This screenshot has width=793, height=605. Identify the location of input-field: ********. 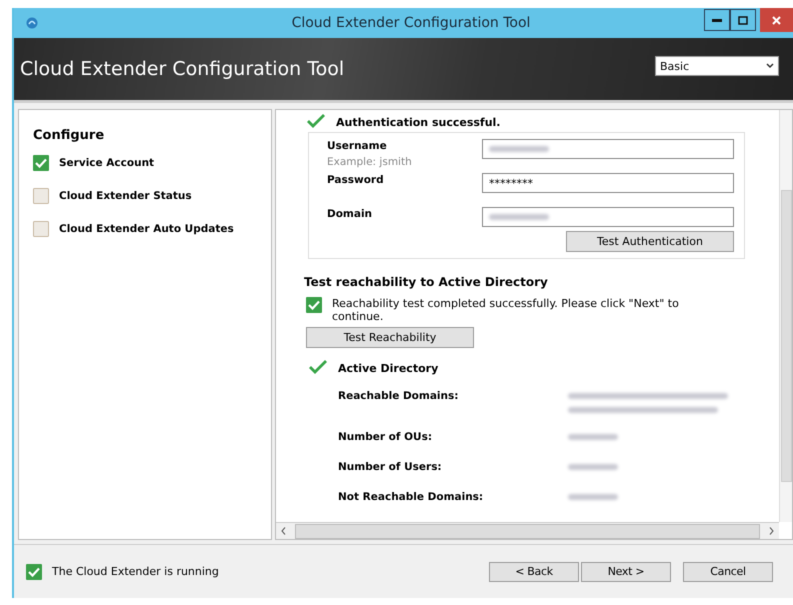
(608, 183).